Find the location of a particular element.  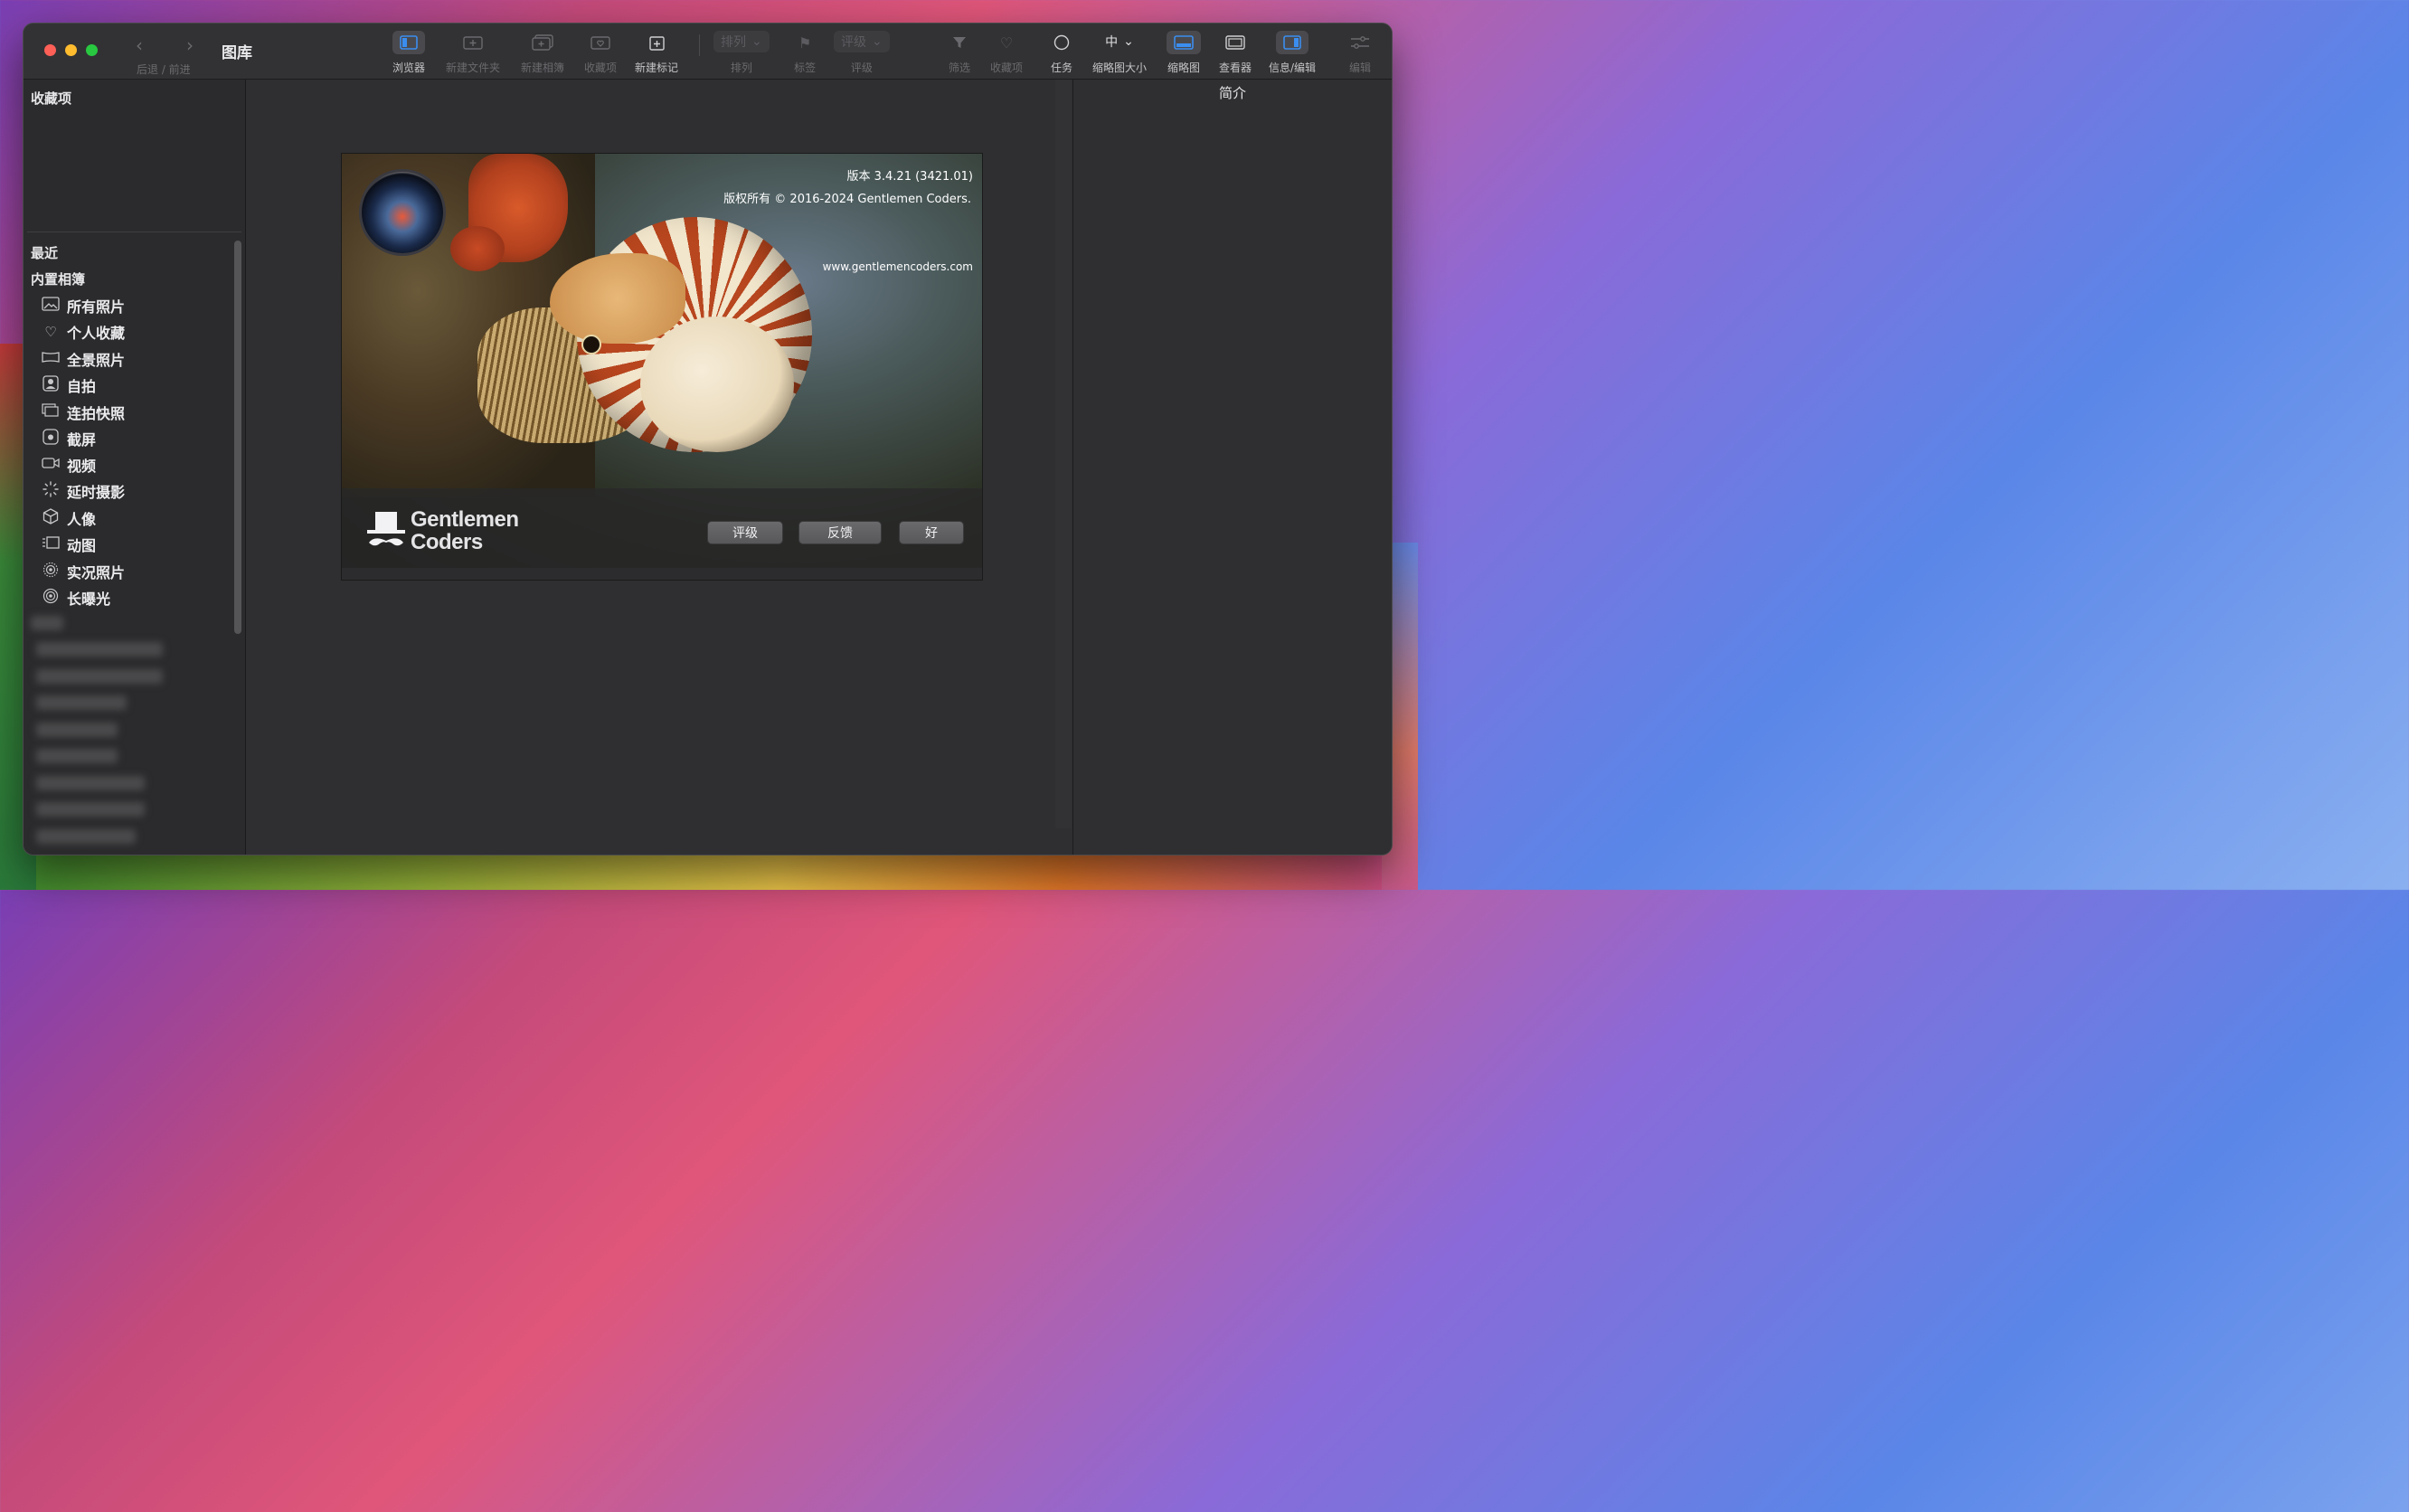

thumbnails-view-button: 缩略图 is located at coordinates (1184, 53).